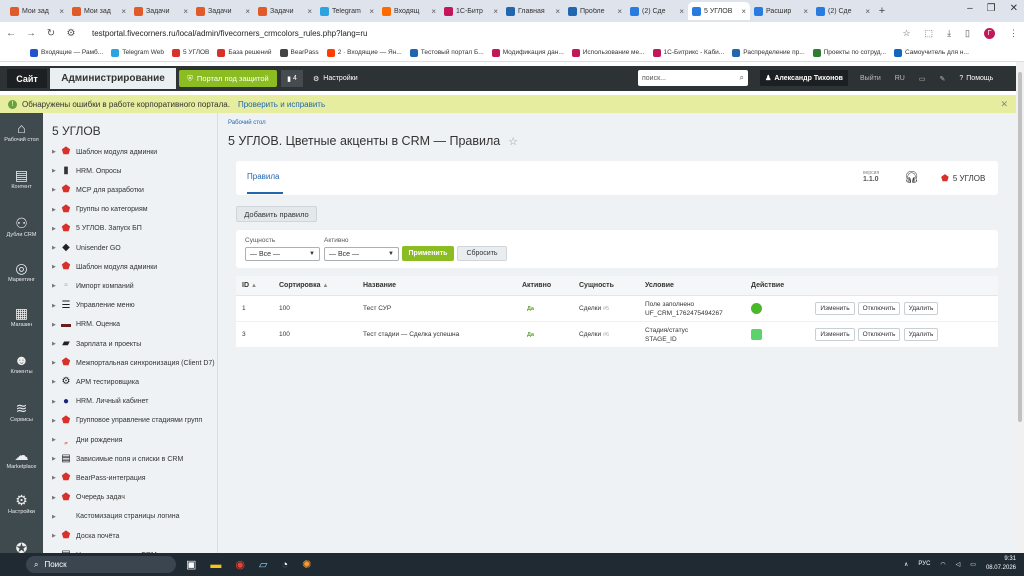 This screenshot has height=576, width=1024. I want to click on menu-section-people: ⚇ Дубли CRM, so click(21, 227).